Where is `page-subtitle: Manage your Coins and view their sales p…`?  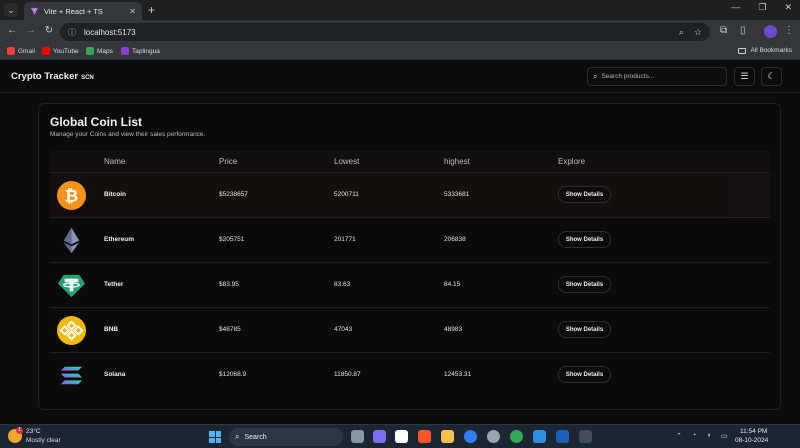 page-subtitle: Manage your Coins and view their sales p… is located at coordinates (128, 134).